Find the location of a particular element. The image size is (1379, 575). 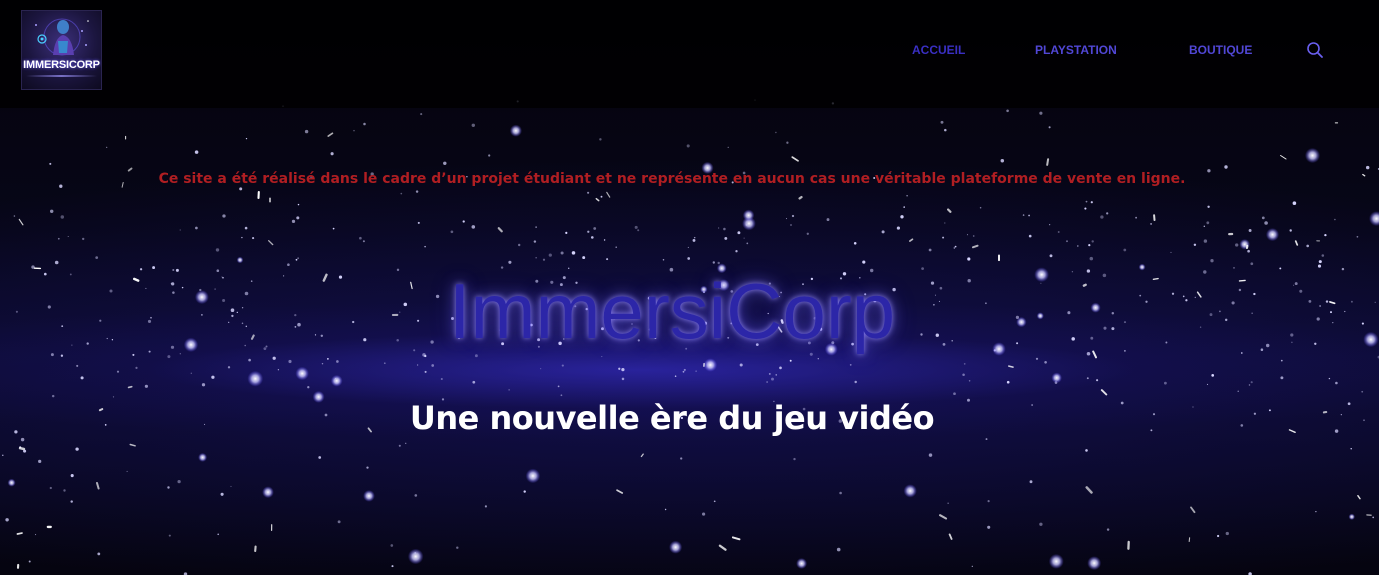

nav-item-playstation: PLAYSTATION is located at coordinates (1076, 50).